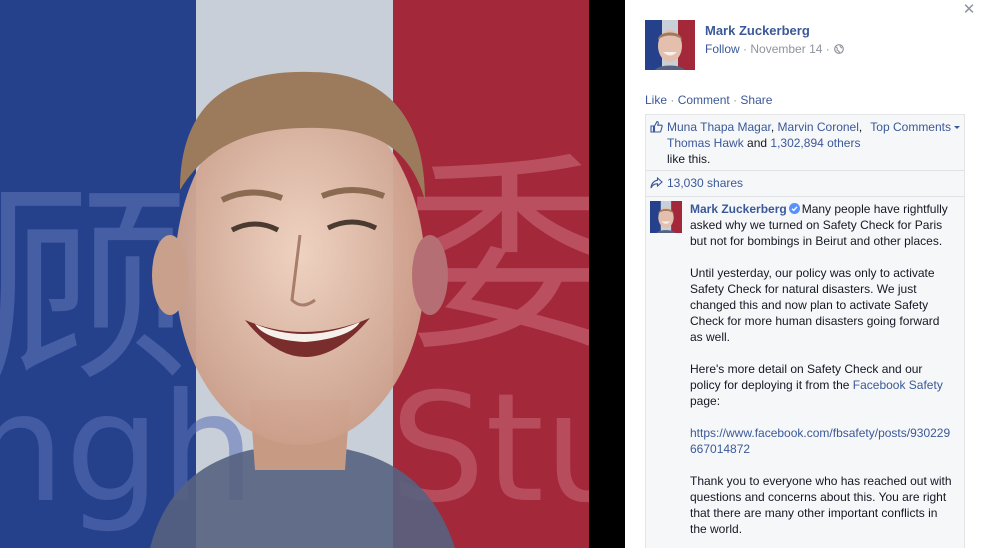  I want to click on close-icon: ✕, so click(969, 10).